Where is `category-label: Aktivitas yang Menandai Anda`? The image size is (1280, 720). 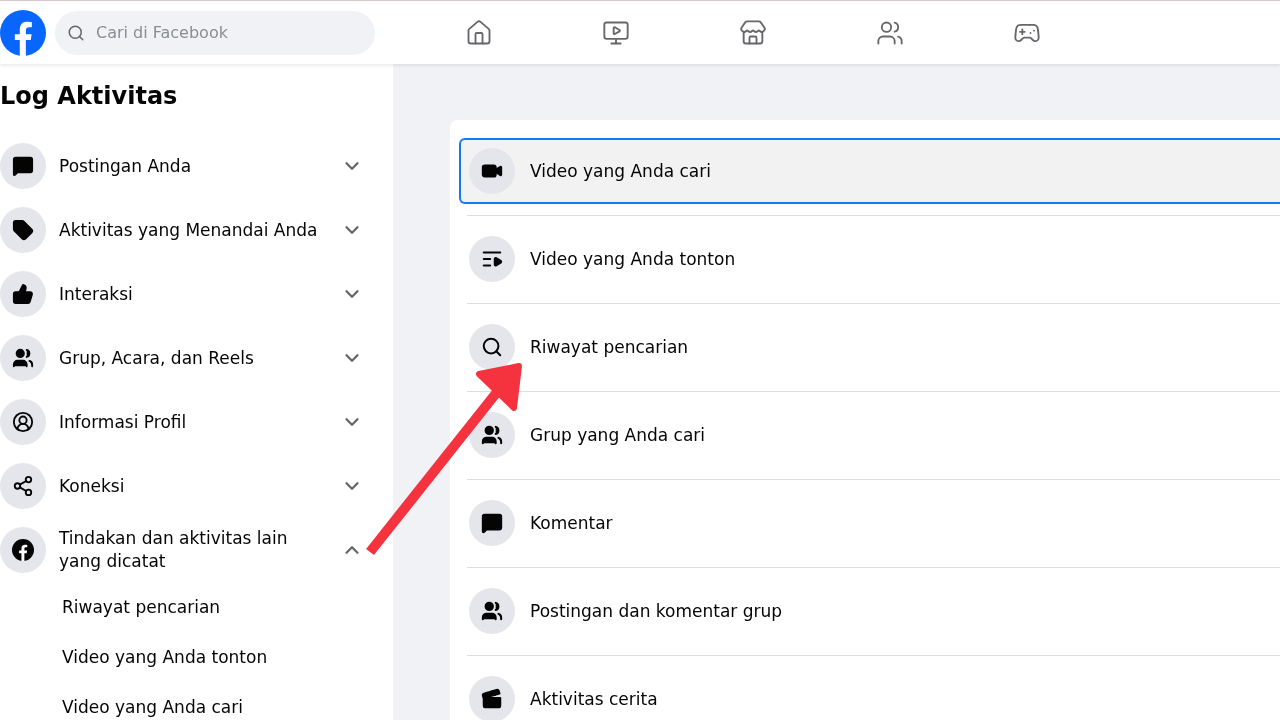 category-label: Aktivitas yang Menandai Anda is located at coordinates (189, 230).